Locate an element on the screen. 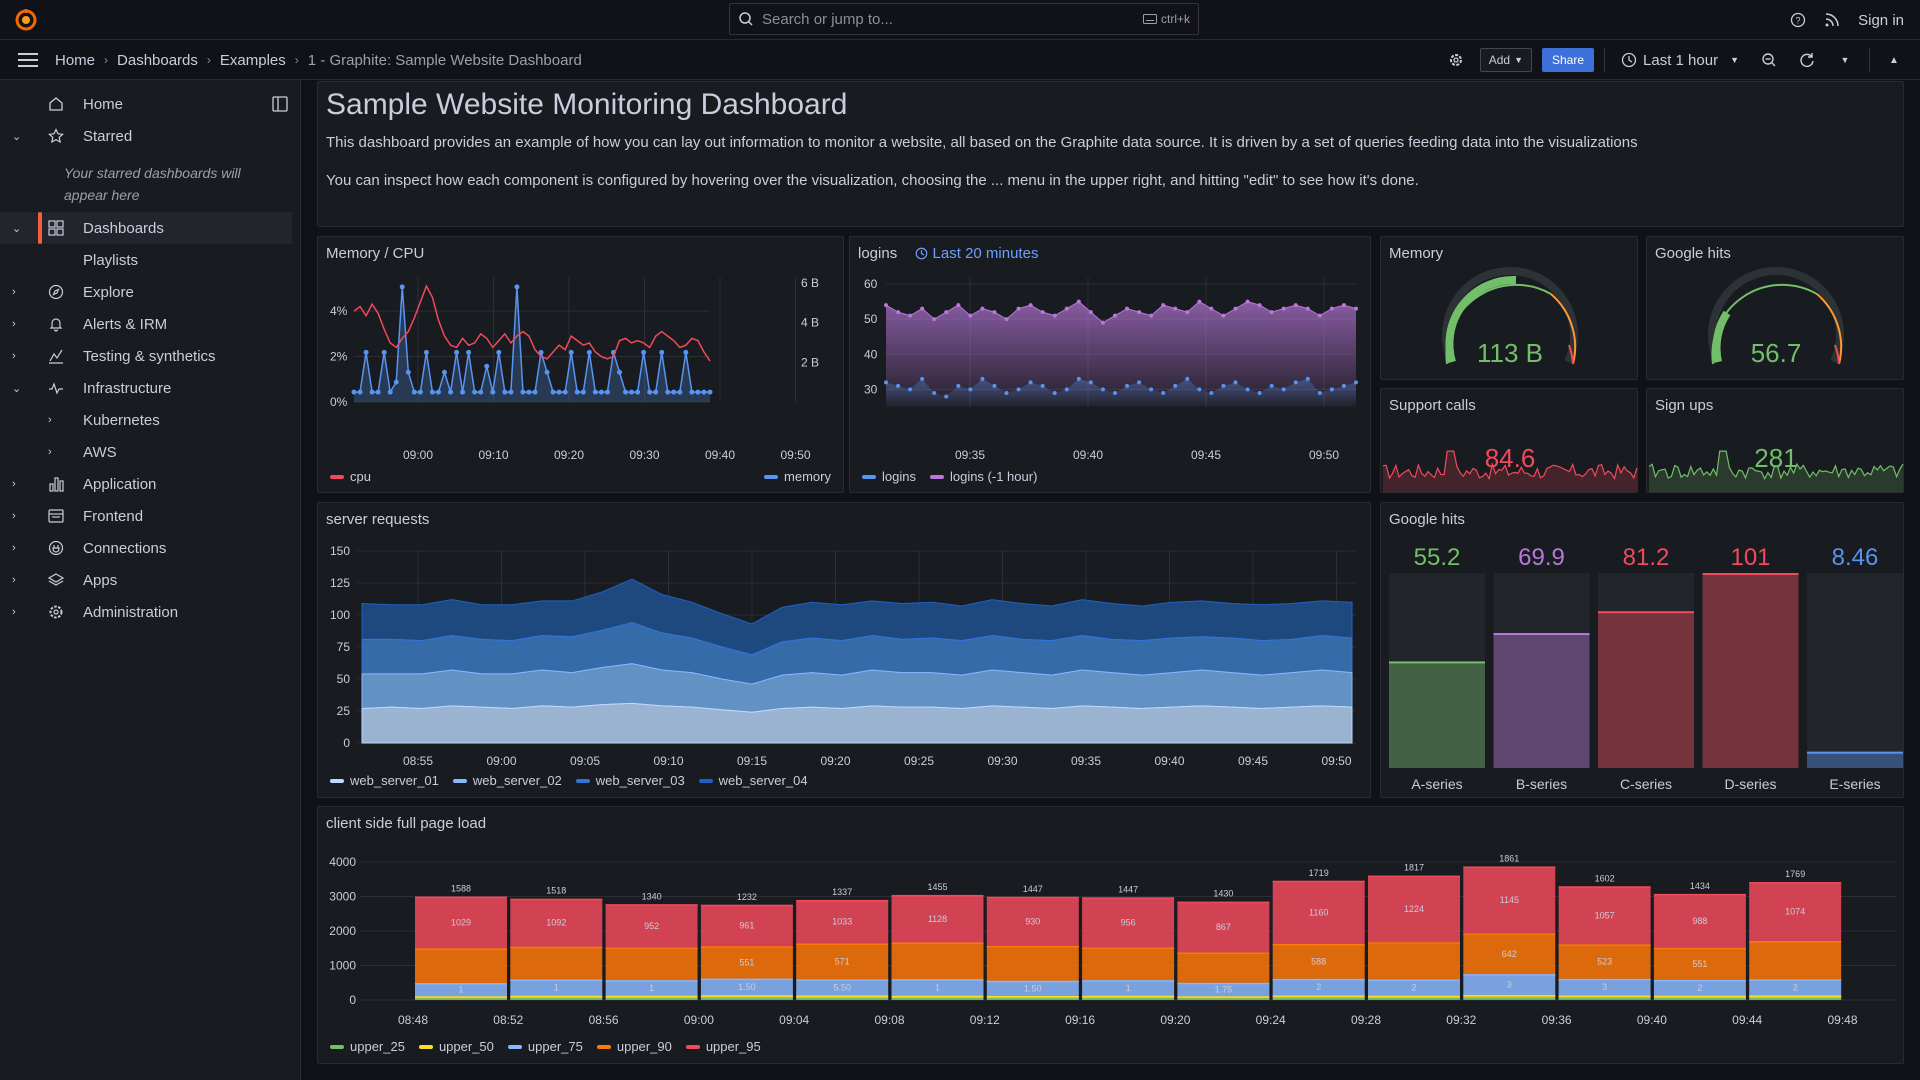 The image size is (1920, 1080). sidebar-item-infrastructure: ⌄ Infrastructure is located at coordinates (146, 388).